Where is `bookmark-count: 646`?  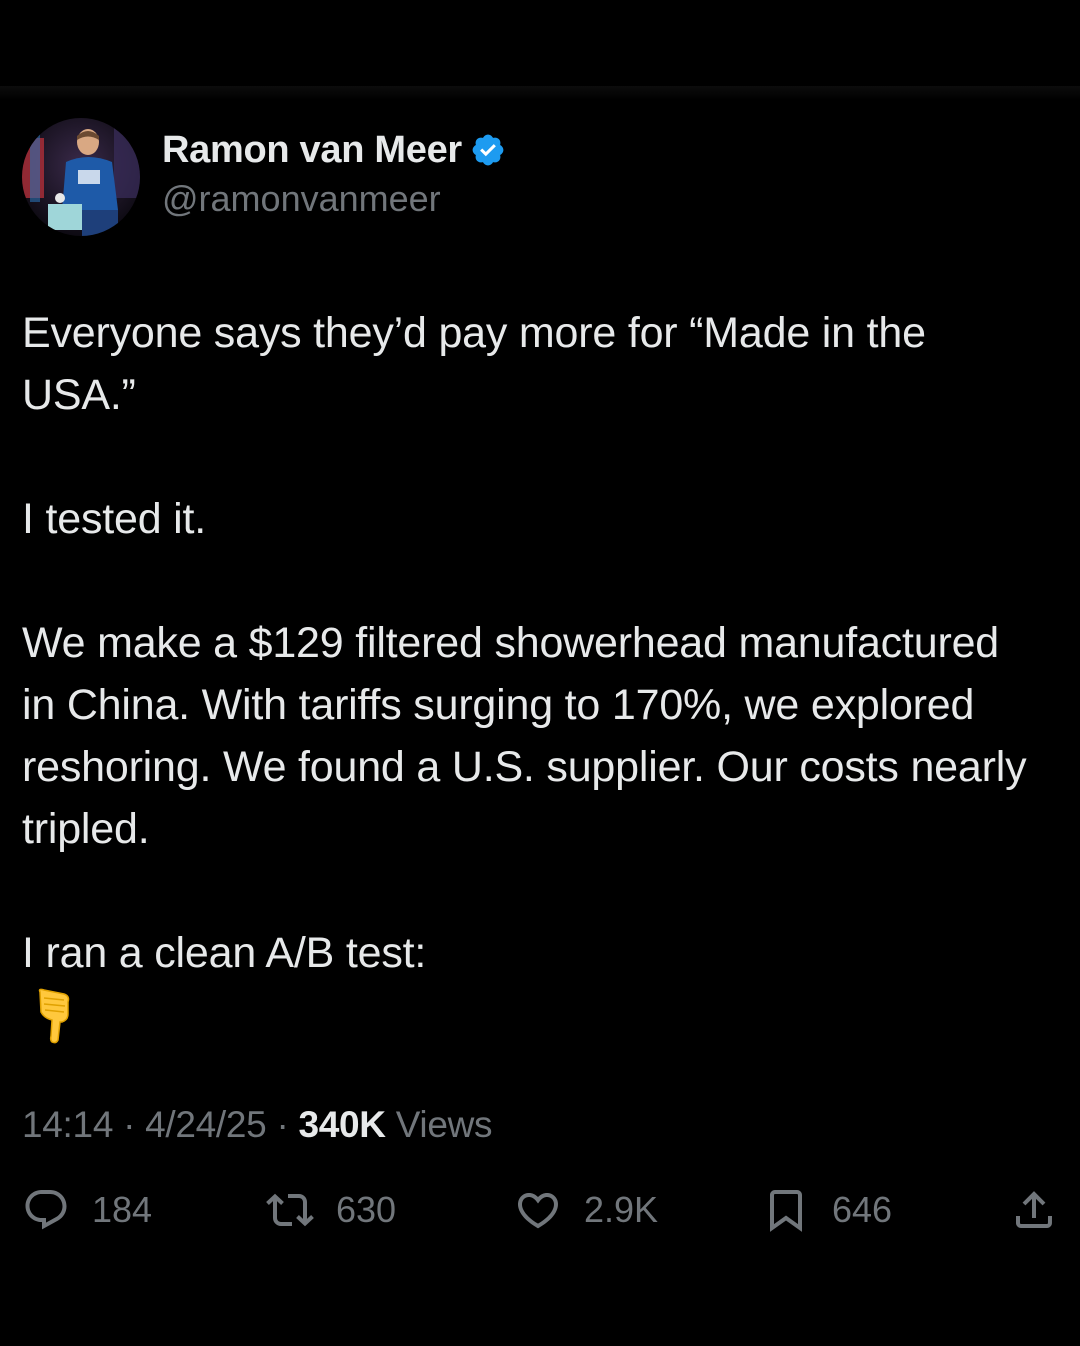
bookmark-count: 646 is located at coordinates (862, 1209).